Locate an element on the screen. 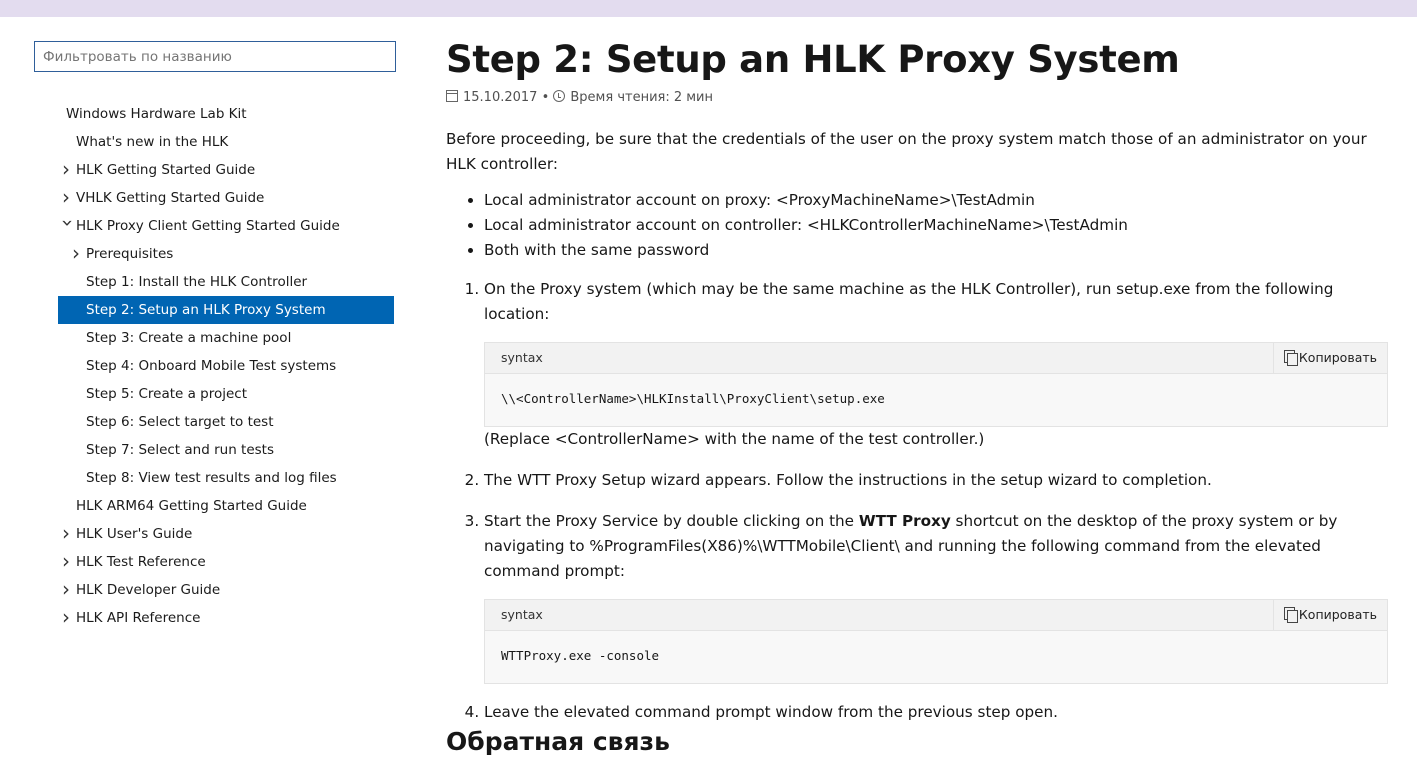 Image resolution: width=1417 pixels, height=768 pixels. toc-item-label: Step 5: Create a project is located at coordinates (167, 394).